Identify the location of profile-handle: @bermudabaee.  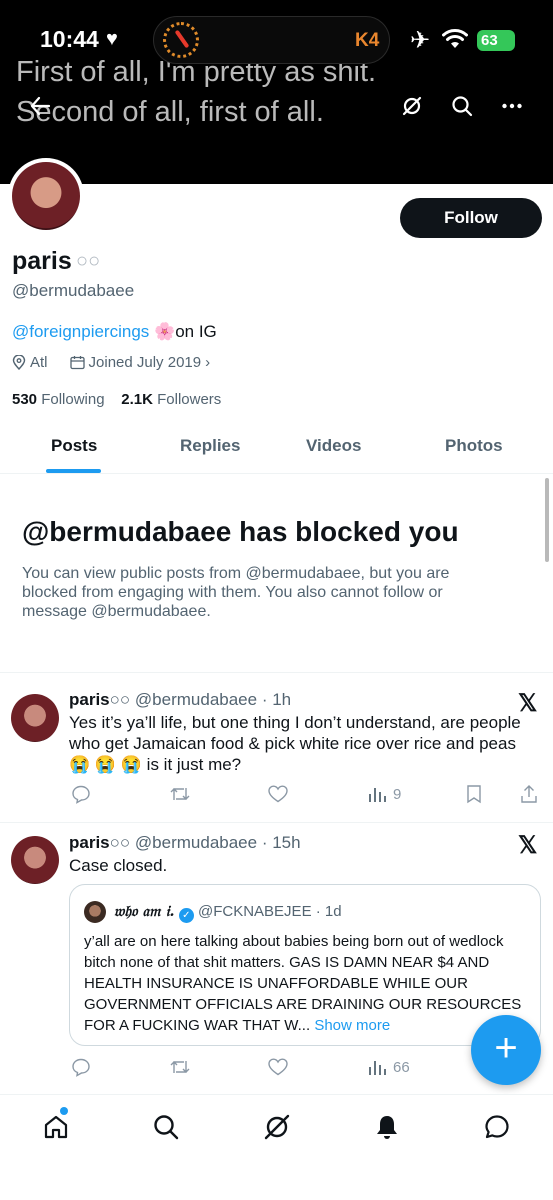
(73, 290).